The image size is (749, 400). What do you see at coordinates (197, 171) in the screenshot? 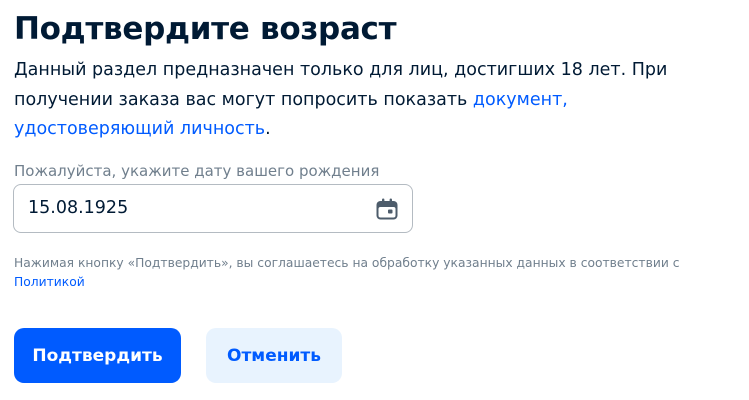
I see `birthdate-label: Пожалуйста, укажите дату вашего рождения` at bounding box center [197, 171].